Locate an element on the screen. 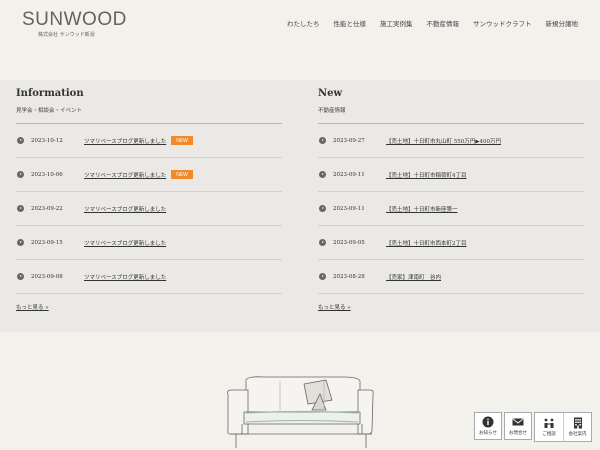 This screenshot has height=450, width=600. list-item: 2023-09-22 ツマリベースブログ更新しました is located at coordinates (149, 209).